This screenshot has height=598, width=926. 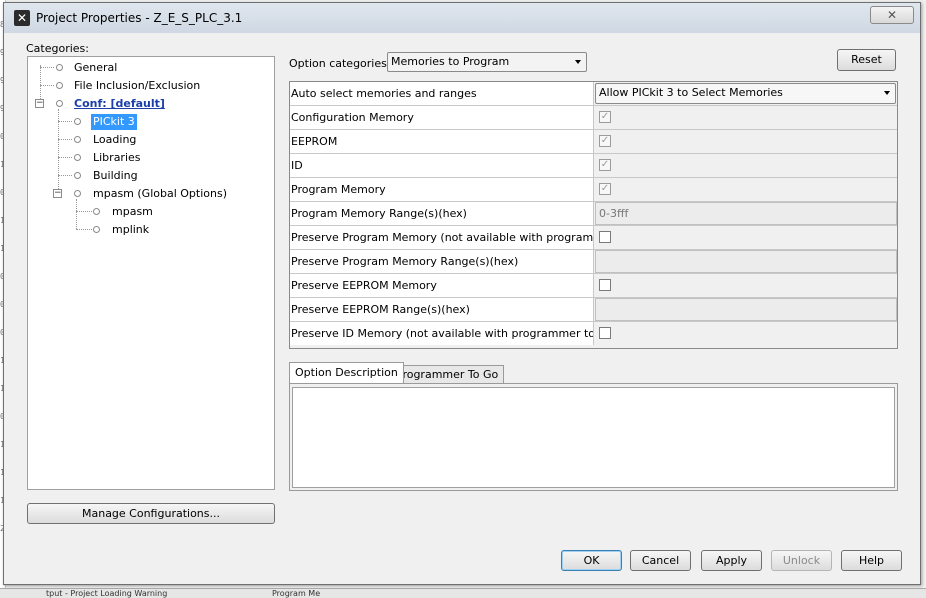 I want to click on tree-item-label: Libraries, so click(x=117, y=157).